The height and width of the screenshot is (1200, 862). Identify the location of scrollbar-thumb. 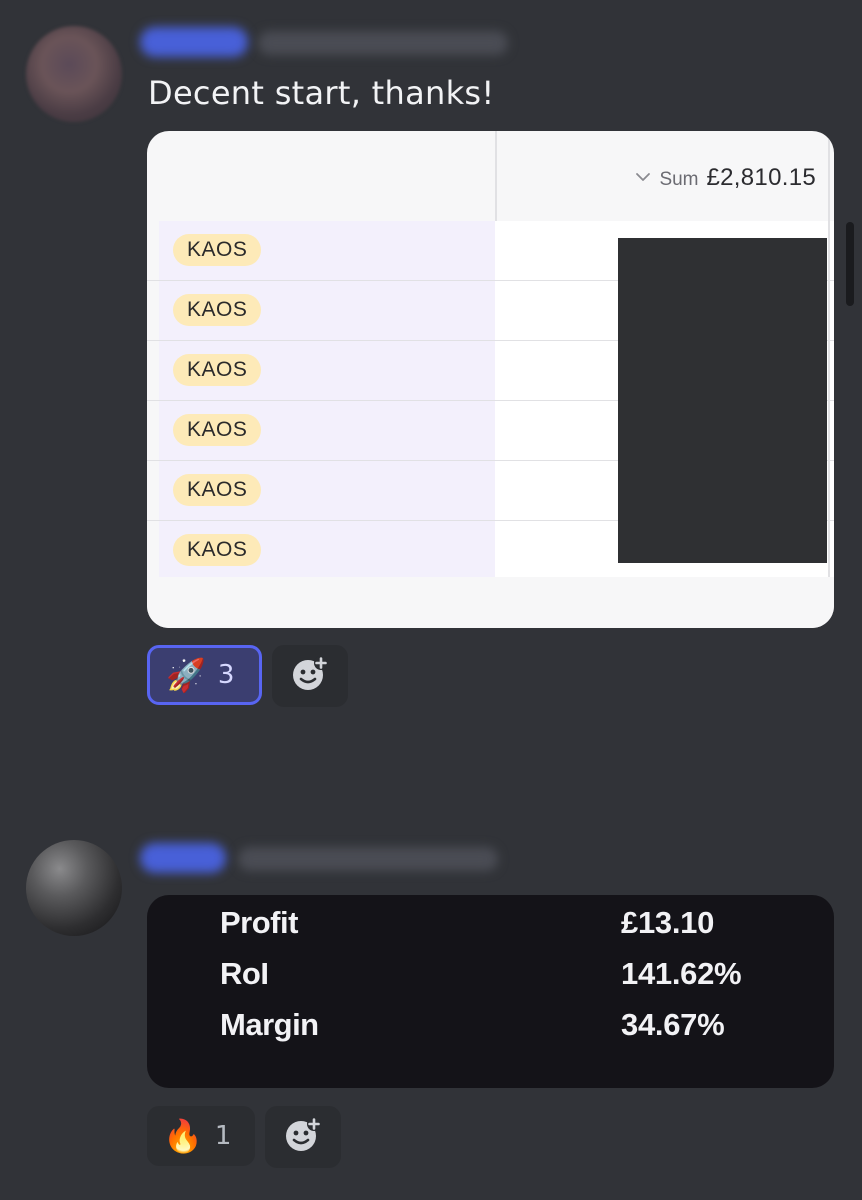
(850, 264).